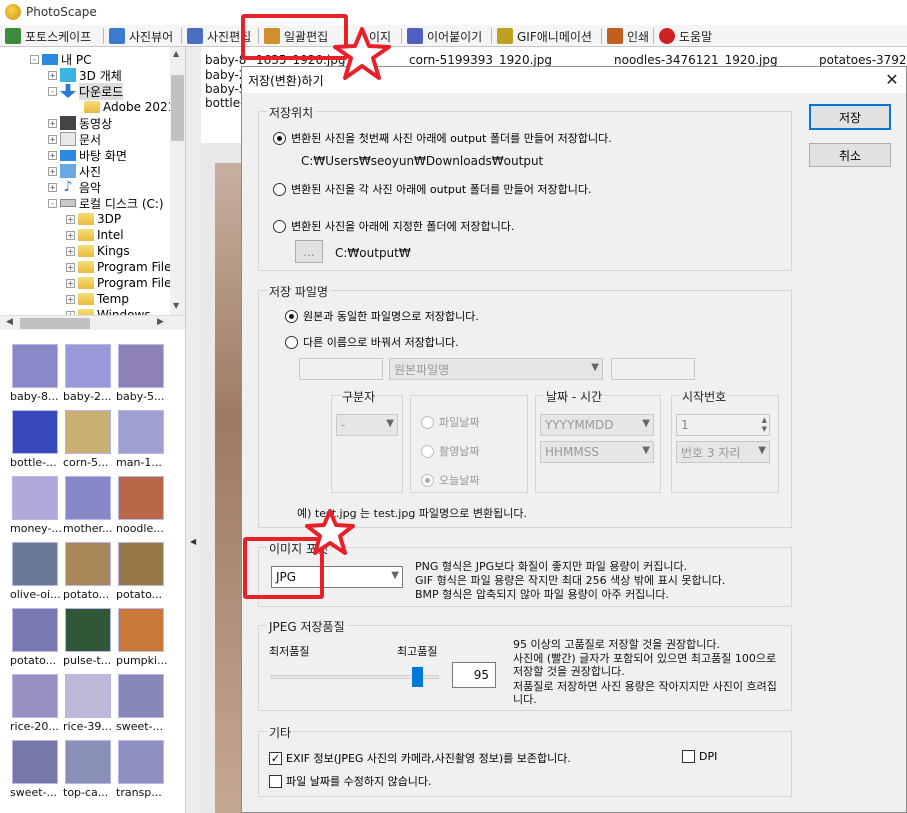  What do you see at coordinates (176, 305) in the screenshot?
I see `scroll-down-icon: ▼` at bounding box center [176, 305].